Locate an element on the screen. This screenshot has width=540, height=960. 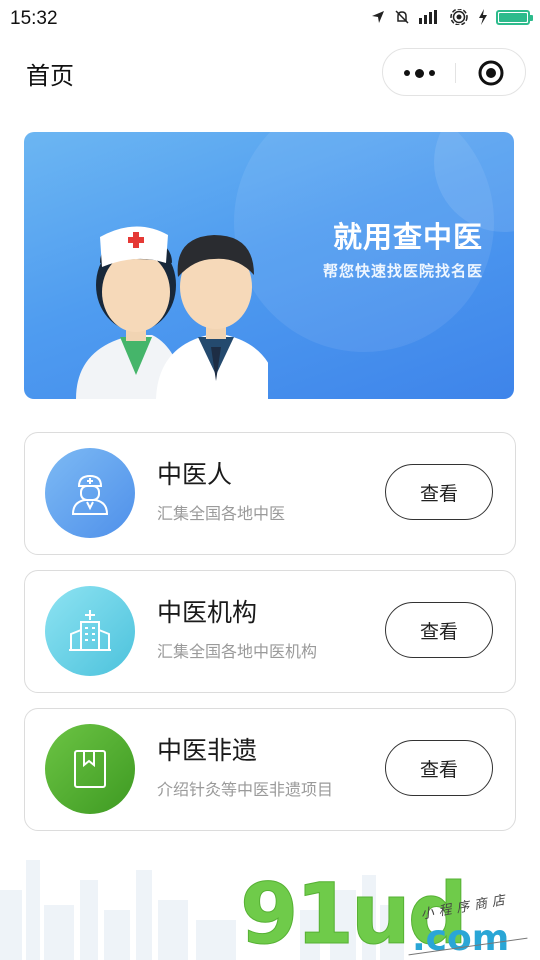
card-description: 汇集全国各地中医 is located at coordinates (221, 513).